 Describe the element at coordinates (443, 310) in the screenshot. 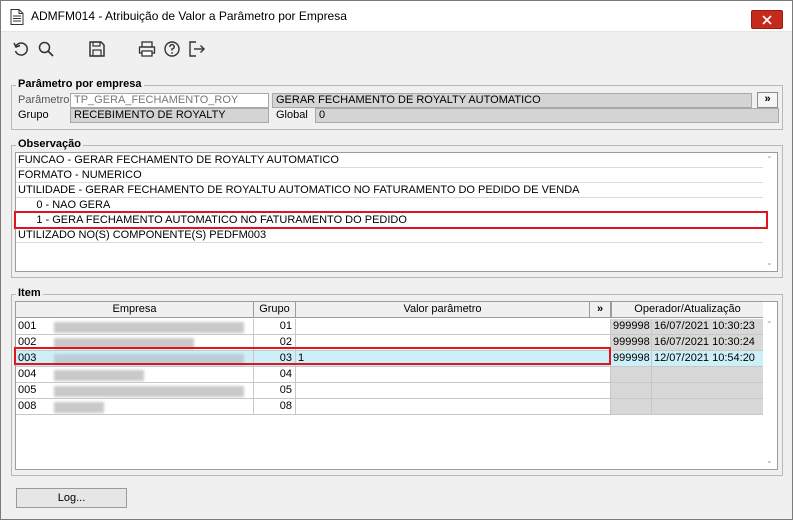

I see `header-valor: Valor parâmetro` at that location.